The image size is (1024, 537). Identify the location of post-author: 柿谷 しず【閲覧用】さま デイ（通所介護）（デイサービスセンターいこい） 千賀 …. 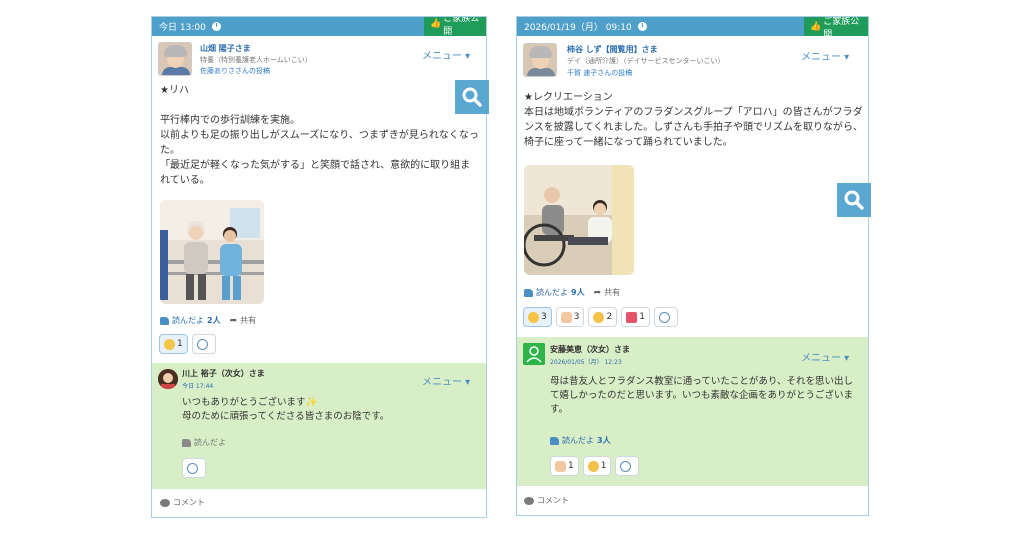
(692, 58).